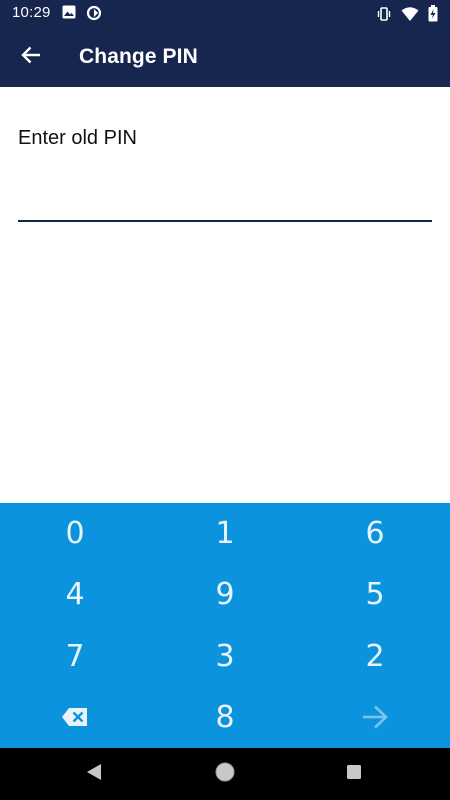 This screenshot has width=450, height=800. What do you see at coordinates (82, 15) in the screenshot?
I see `status-left-icons` at bounding box center [82, 15].